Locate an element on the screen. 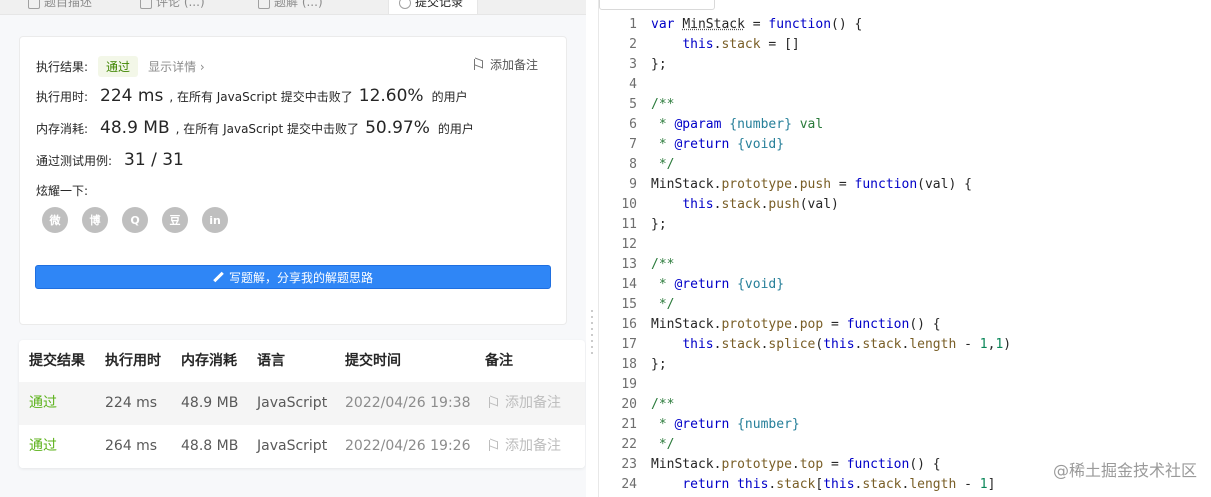 This screenshot has width=1211, height=497. code-line: 19 is located at coordinates (805, 385).